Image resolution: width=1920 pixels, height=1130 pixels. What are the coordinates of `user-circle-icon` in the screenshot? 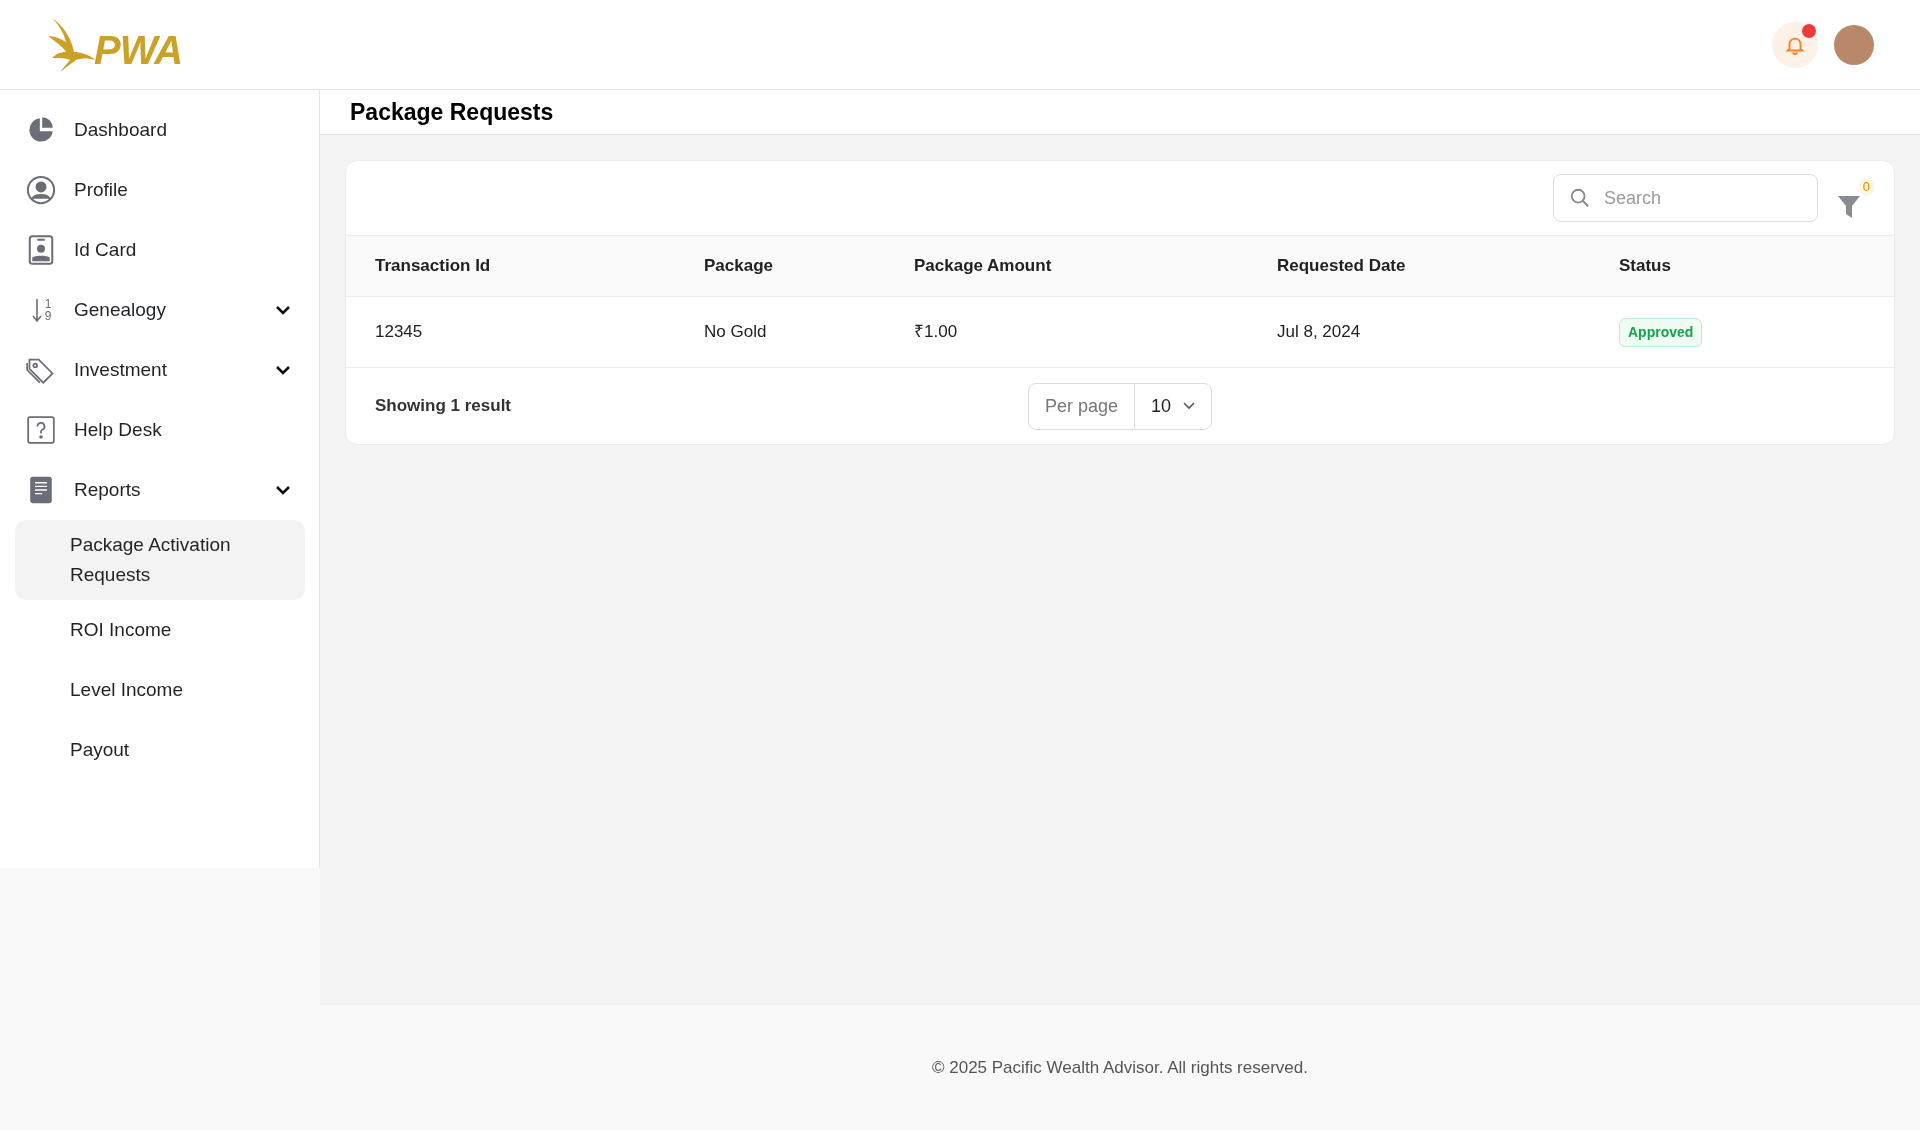 It's located at (41, 190).